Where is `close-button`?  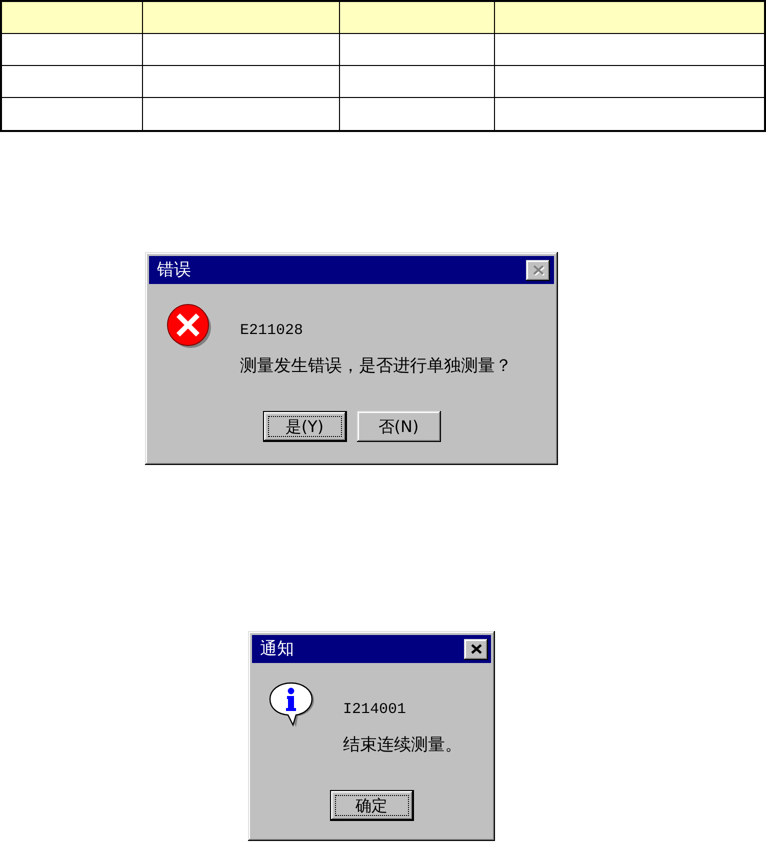
close-button is located at coordinates (476, 649).